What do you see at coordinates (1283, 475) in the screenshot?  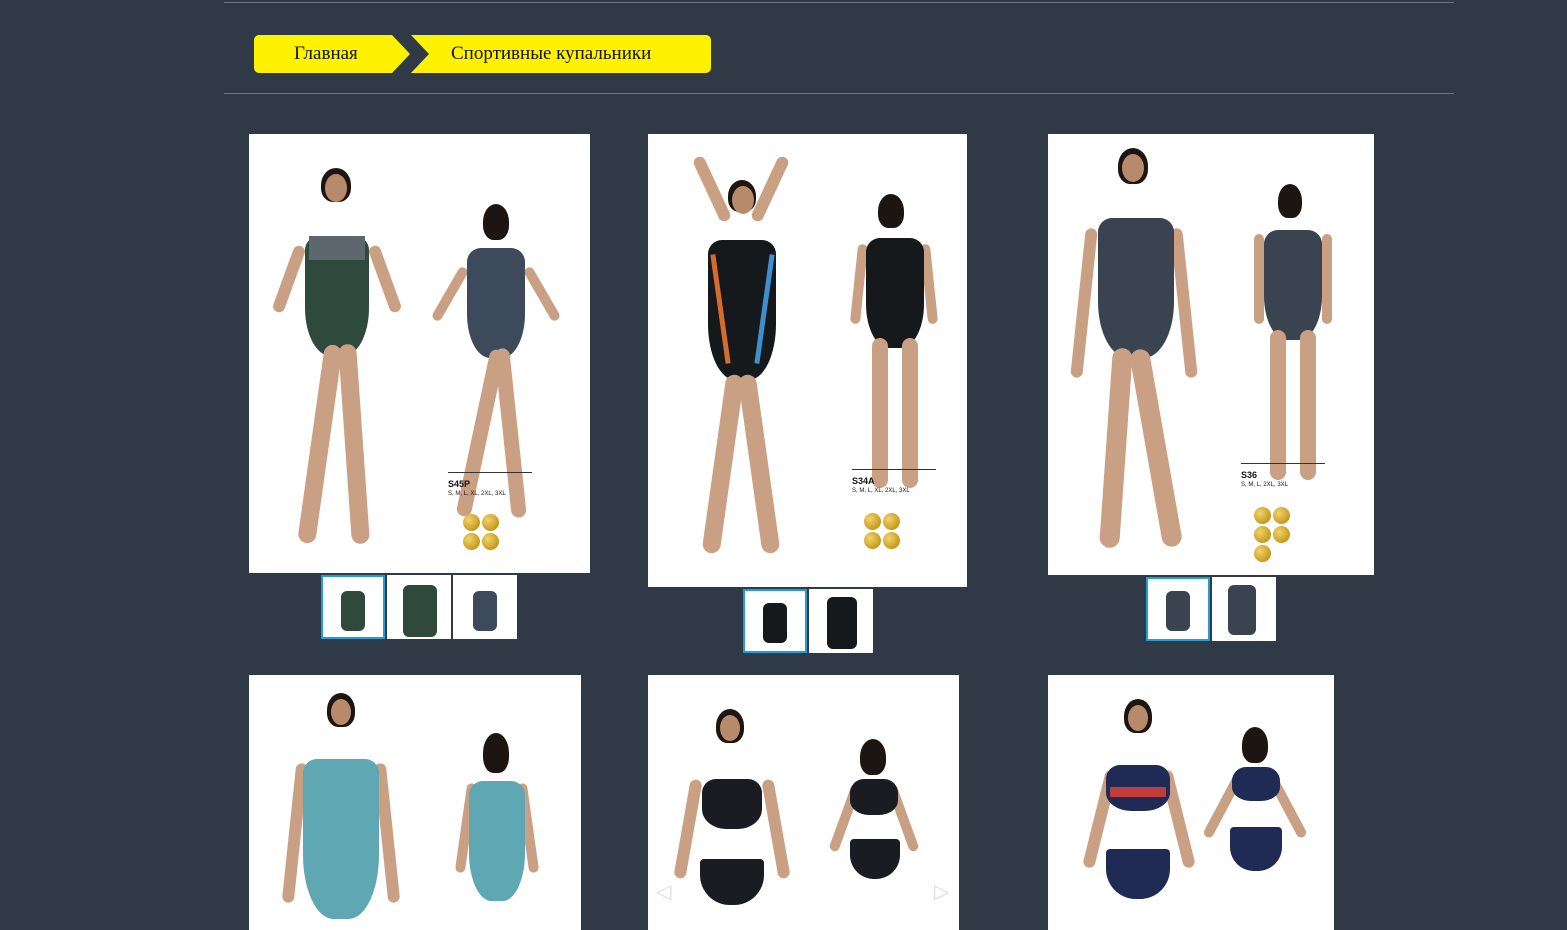 I see `product-label: S36 S, M, L, 2XL, 3XL` at bounding box center [1283, 475].